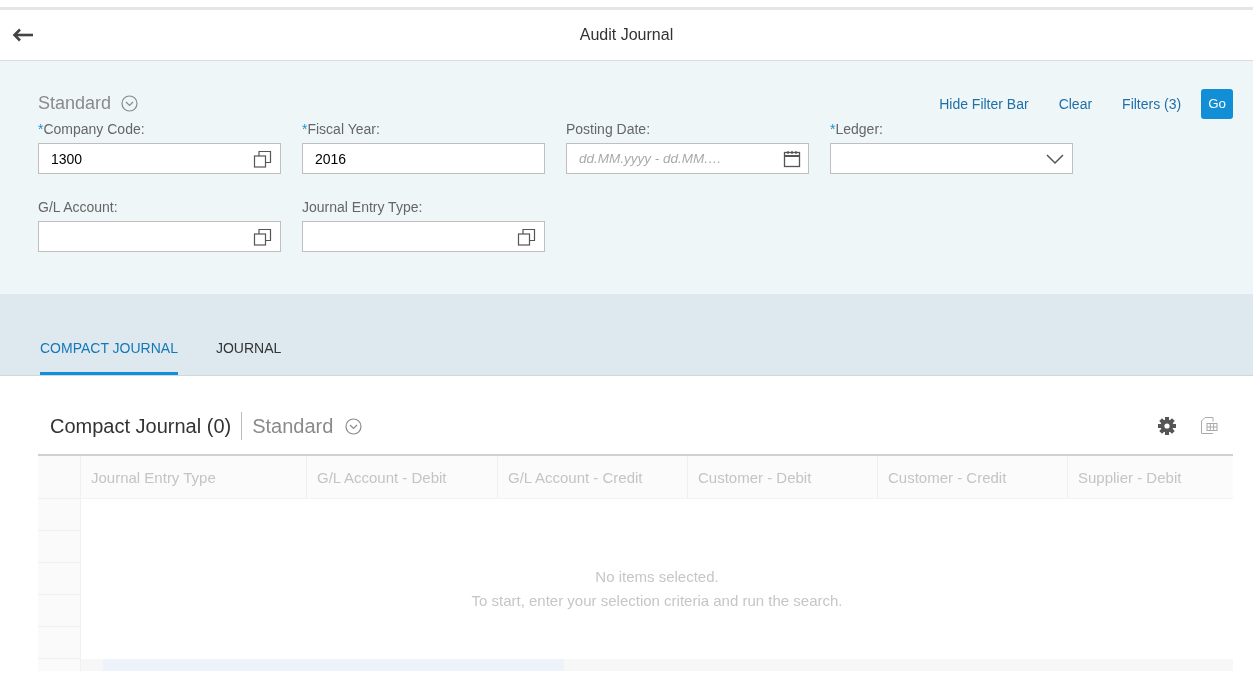 The image size is (1253, 675). What do you see at coordinates (951, 158) in the screenshot?
I see `dropdown-field` at bounding box center [951, 158].